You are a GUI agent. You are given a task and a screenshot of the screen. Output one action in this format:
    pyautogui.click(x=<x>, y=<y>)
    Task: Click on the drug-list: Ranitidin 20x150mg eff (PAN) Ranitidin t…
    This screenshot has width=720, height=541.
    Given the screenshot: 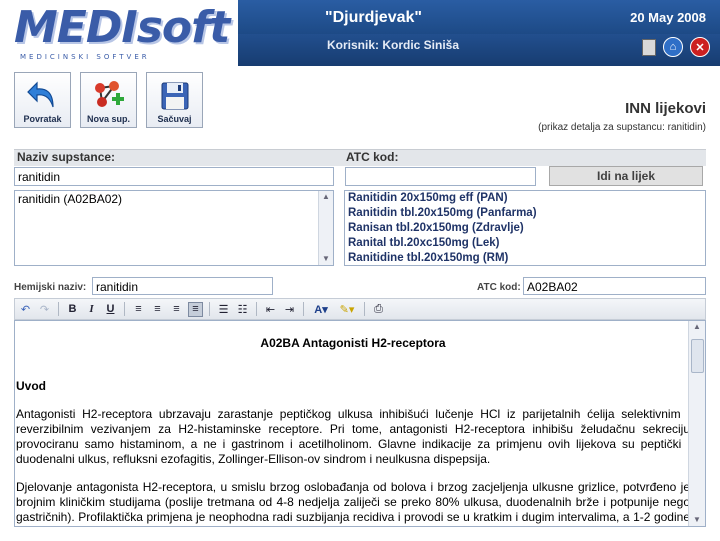 What is the action you would take?
    pyautogui.click(x=525, y=228)
    